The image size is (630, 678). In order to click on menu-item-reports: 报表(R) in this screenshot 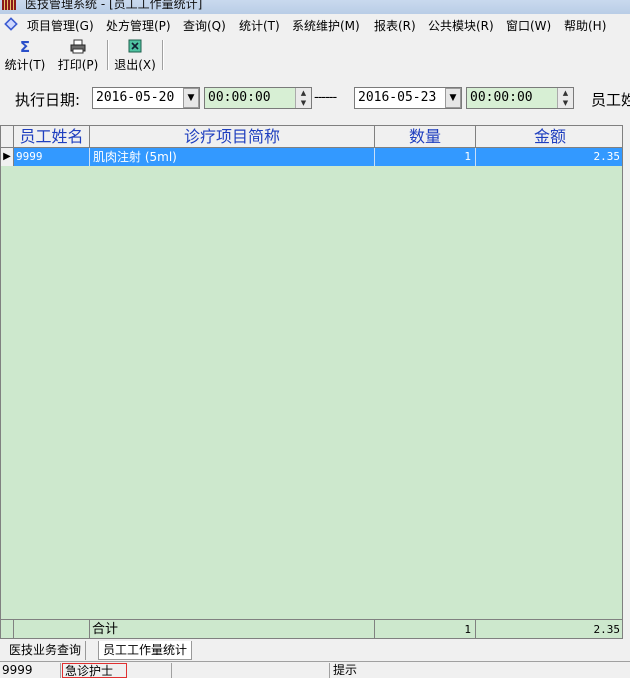, I will do `click(395, 25)`.